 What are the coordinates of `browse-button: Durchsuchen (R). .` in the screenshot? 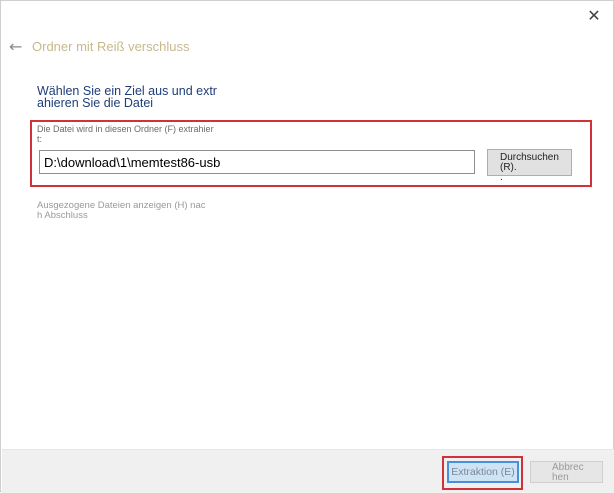 It's located at (529, 166).